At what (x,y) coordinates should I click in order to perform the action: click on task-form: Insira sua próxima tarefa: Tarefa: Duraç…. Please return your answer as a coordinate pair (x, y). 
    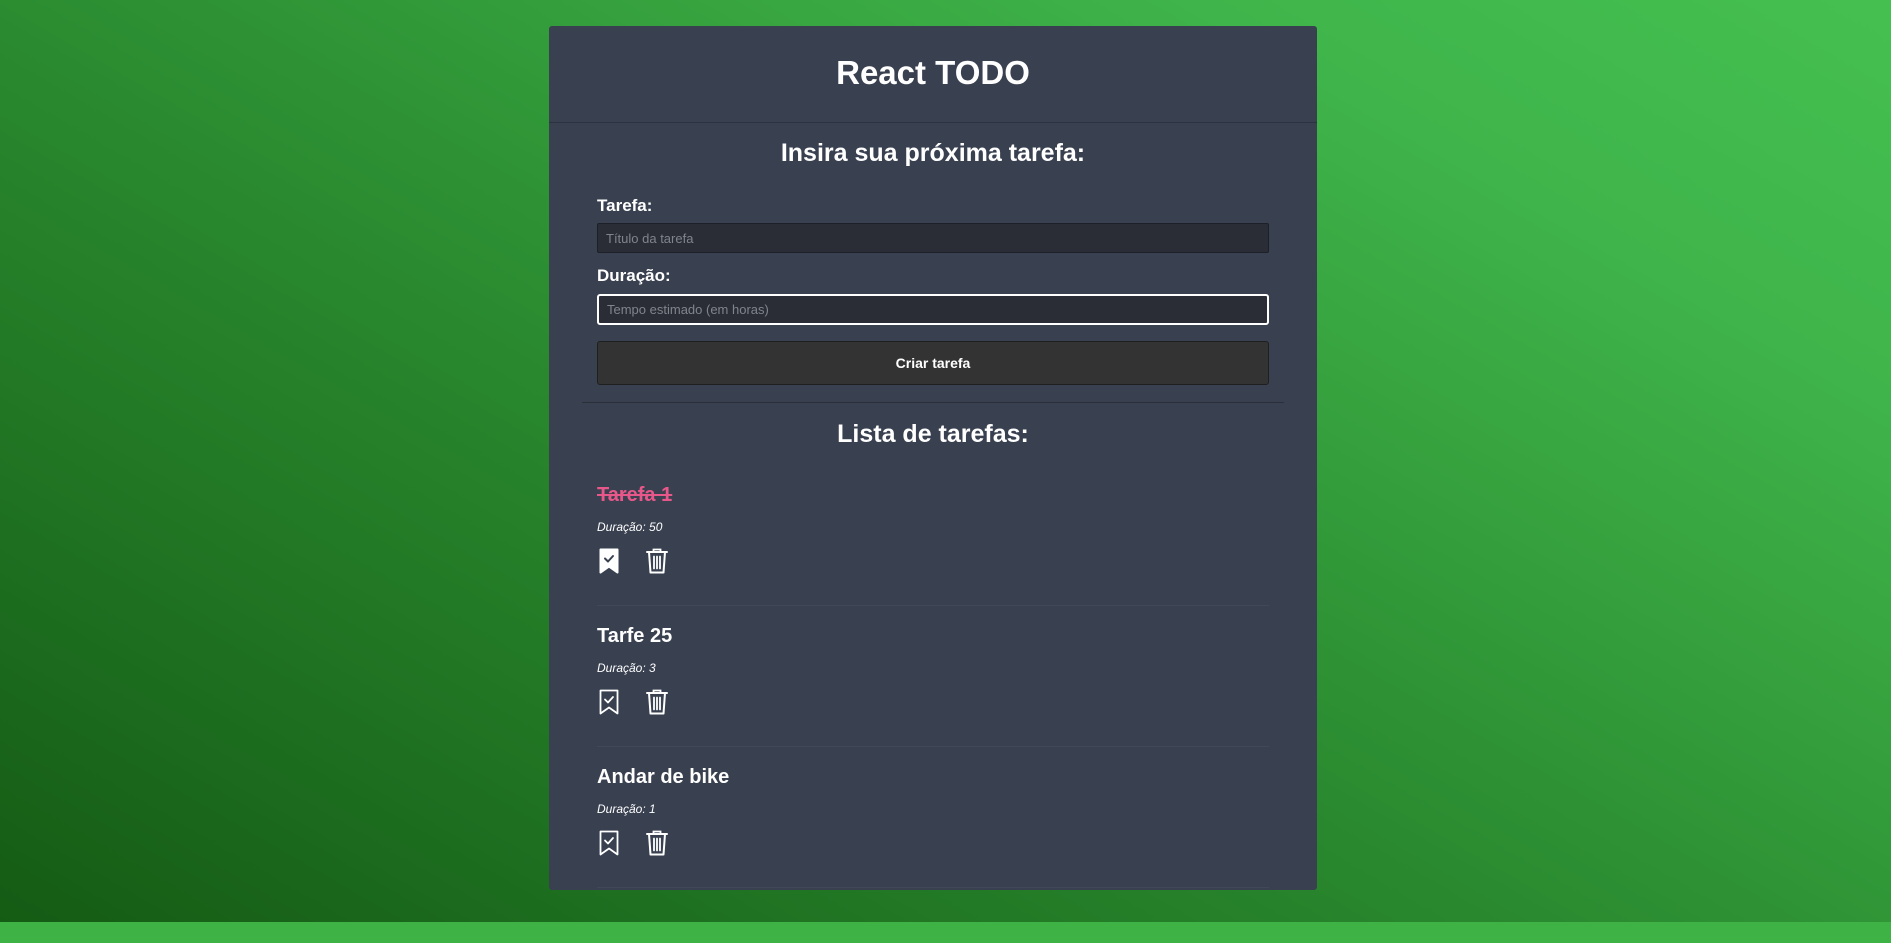
    Looking at the image, I should click on (933, 254).